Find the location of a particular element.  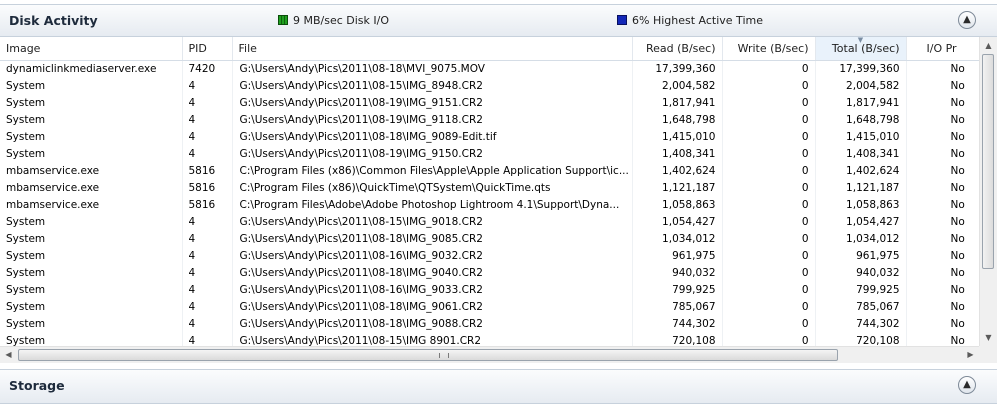

horizontal-scrollbar: ◀ ▶ is located at coordinates (489, 354).